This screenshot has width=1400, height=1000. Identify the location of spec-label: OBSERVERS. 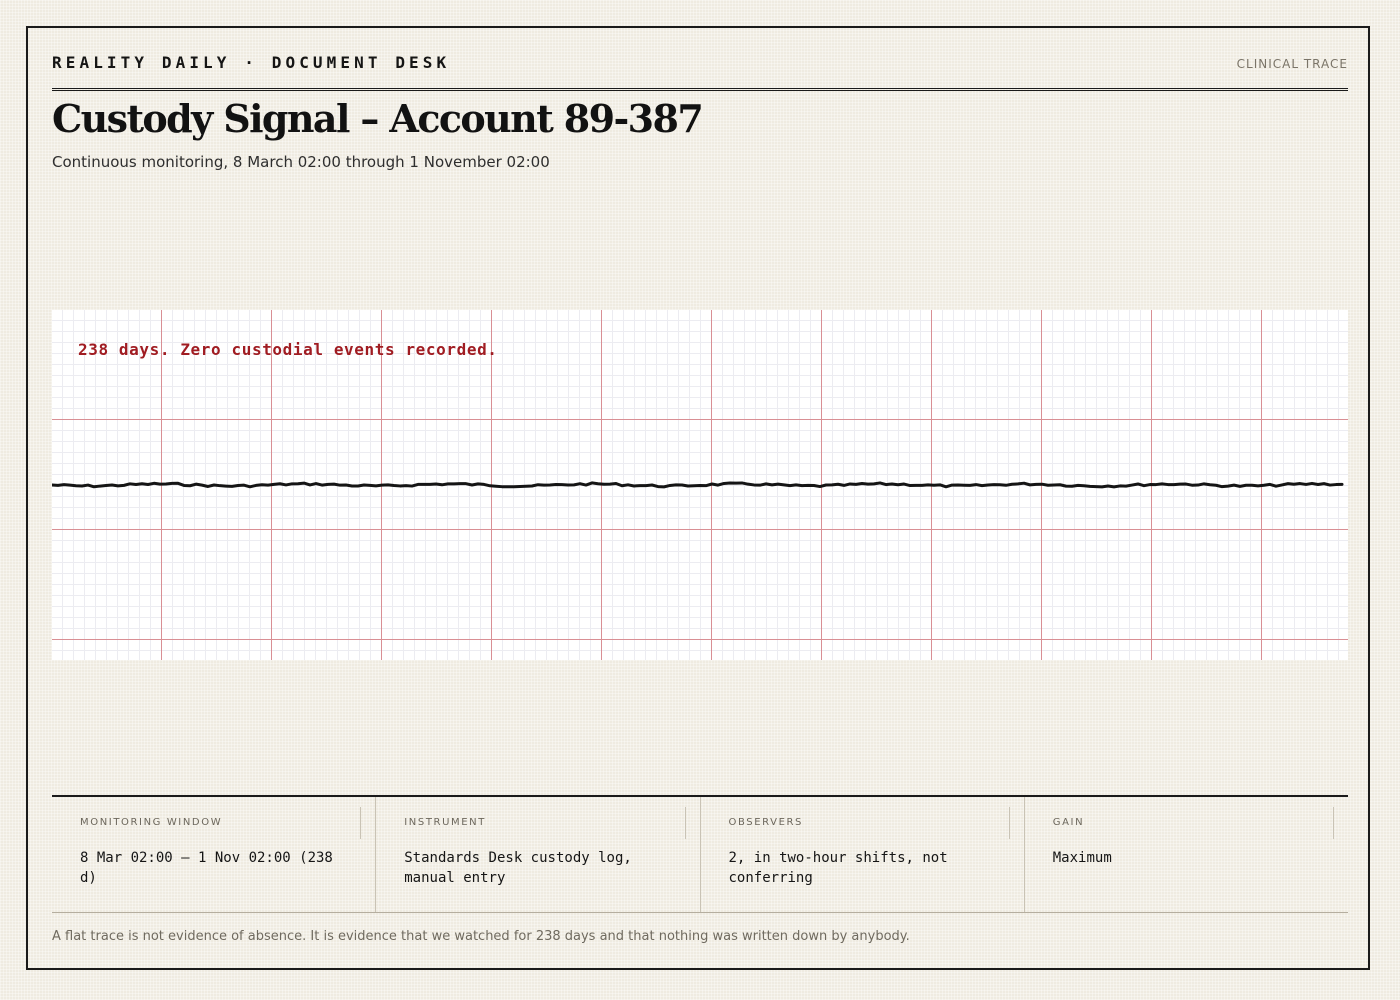
(765, 822).